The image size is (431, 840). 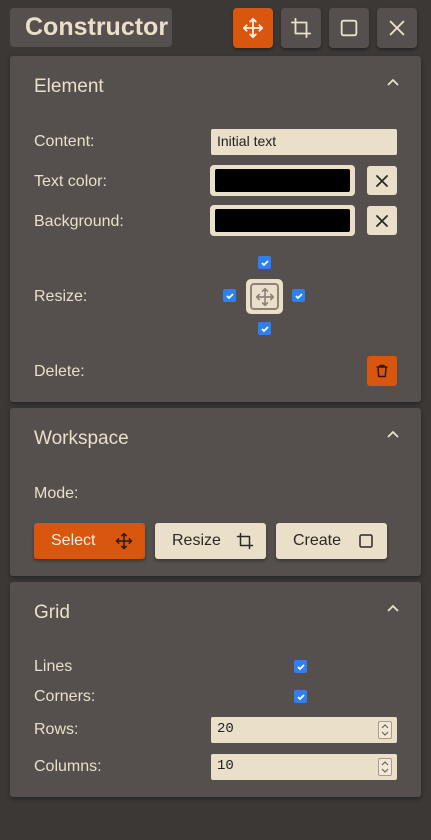 I want to click on lines-label: Lines, so click(x=53, y=666).